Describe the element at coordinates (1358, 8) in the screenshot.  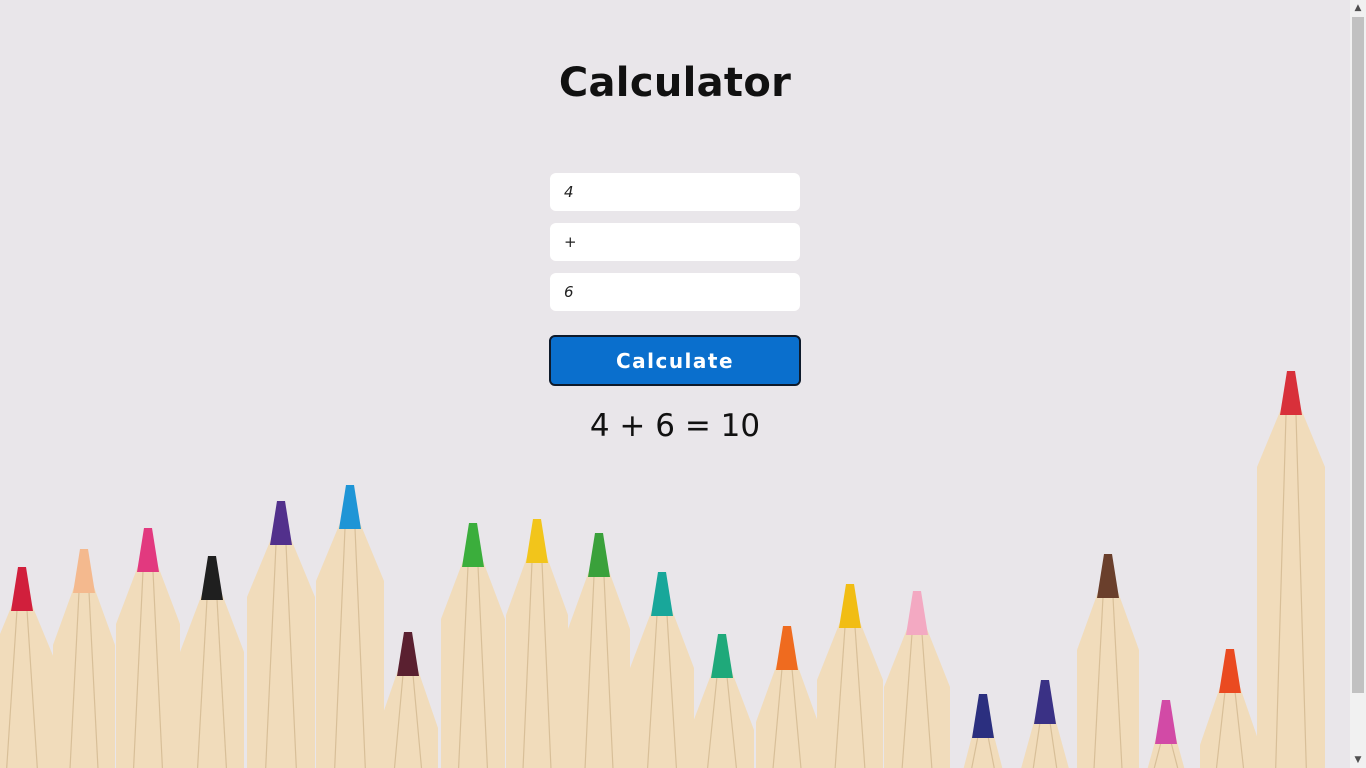
I see `scroll-up-arrow-icon: ▲` at that location.